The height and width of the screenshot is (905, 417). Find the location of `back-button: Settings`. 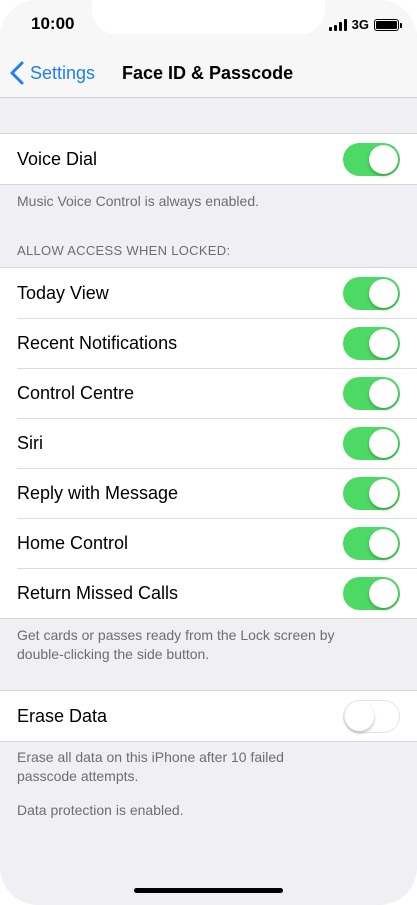

back-button: Settings is located at coordinates (51, 73).